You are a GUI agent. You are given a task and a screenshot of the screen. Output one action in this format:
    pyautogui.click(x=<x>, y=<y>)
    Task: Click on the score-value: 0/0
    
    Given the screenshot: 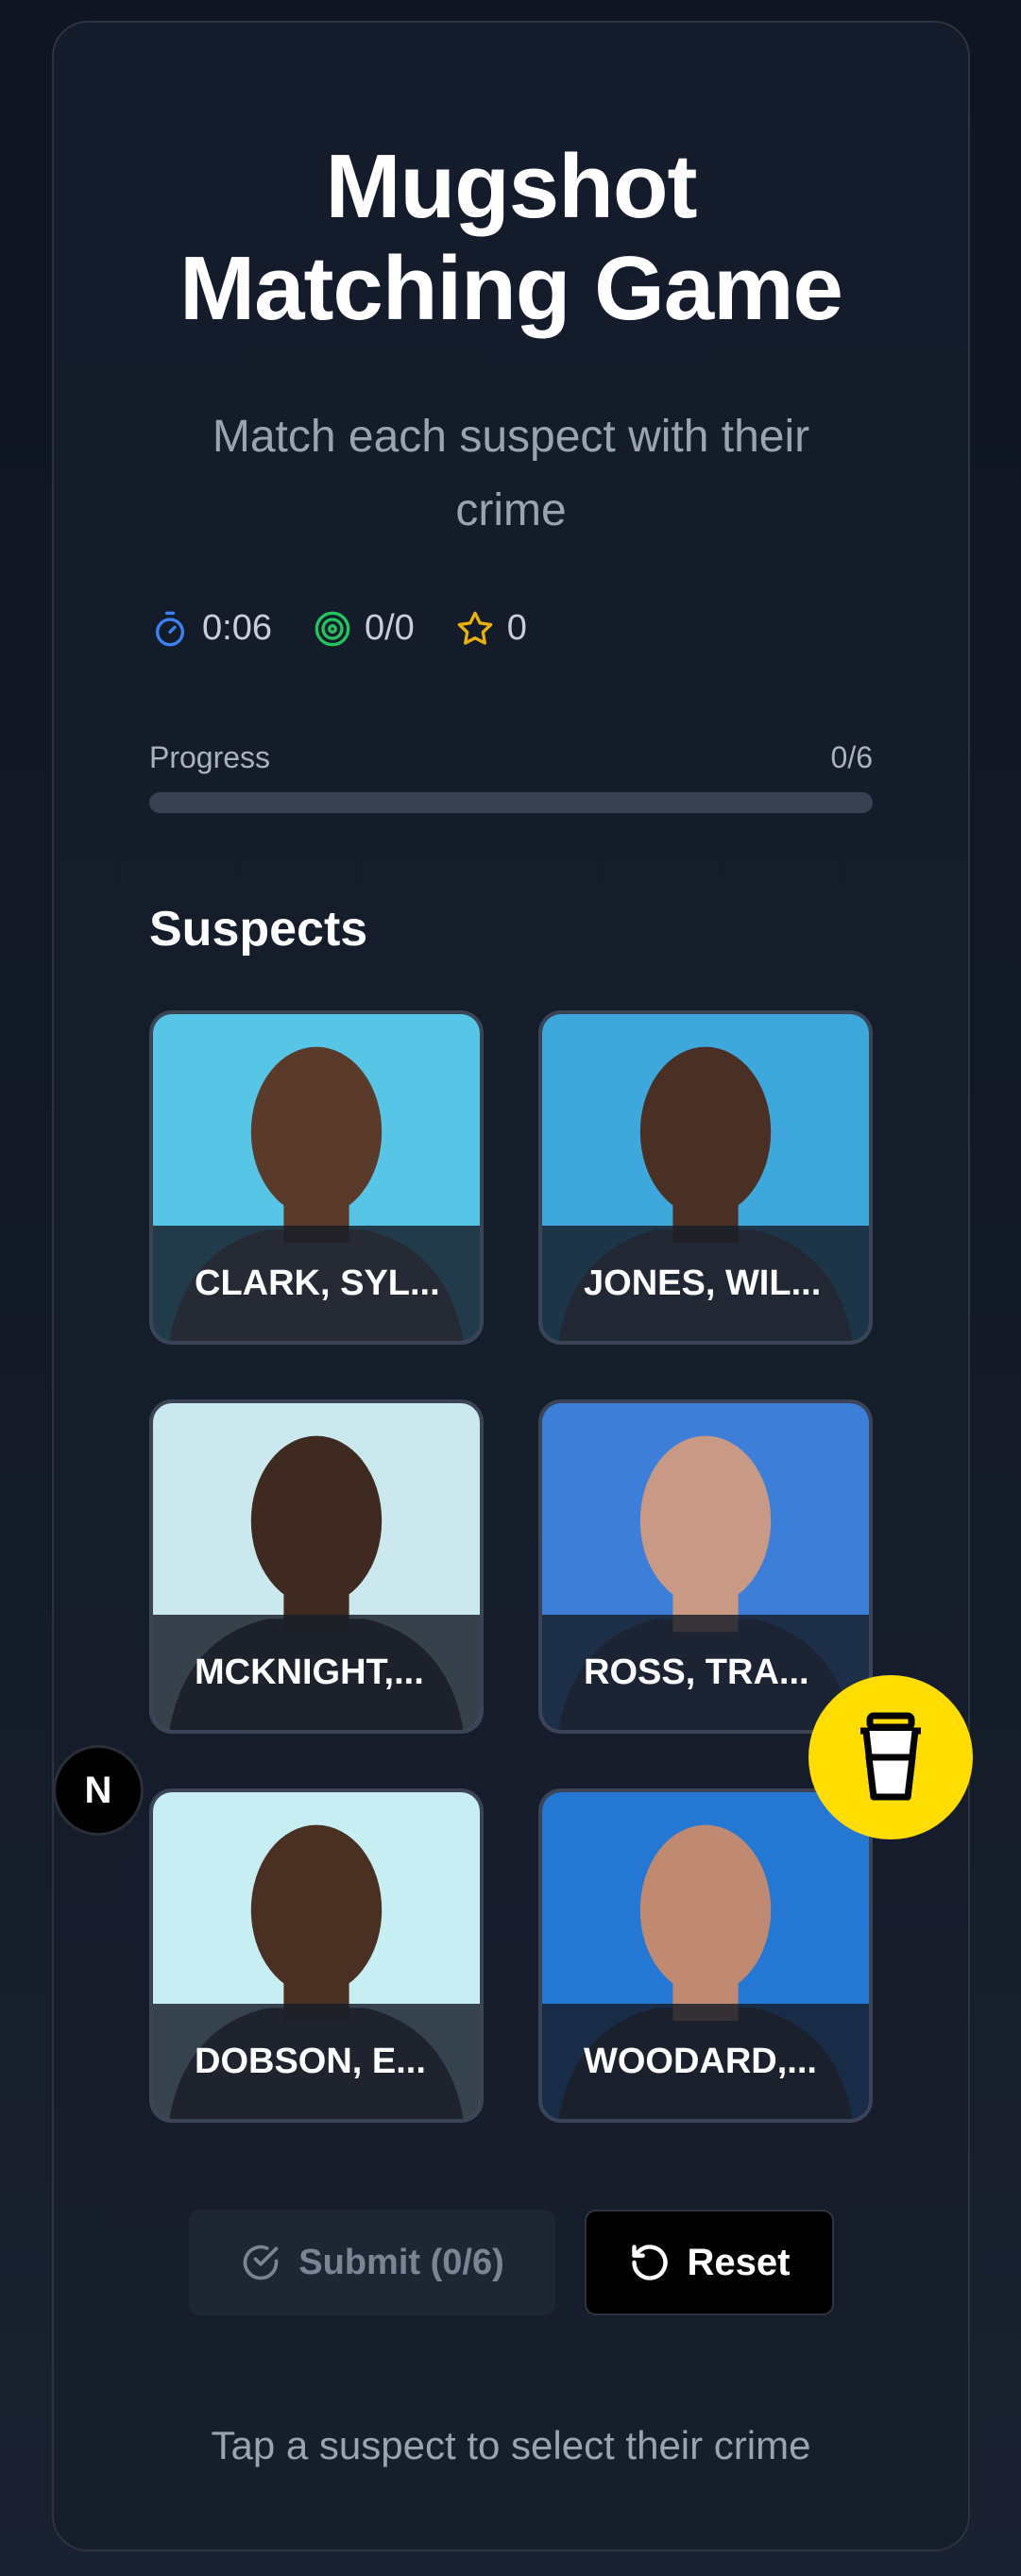 What is the action you would take?
    pyautogui.click(x=389, y=628)
    